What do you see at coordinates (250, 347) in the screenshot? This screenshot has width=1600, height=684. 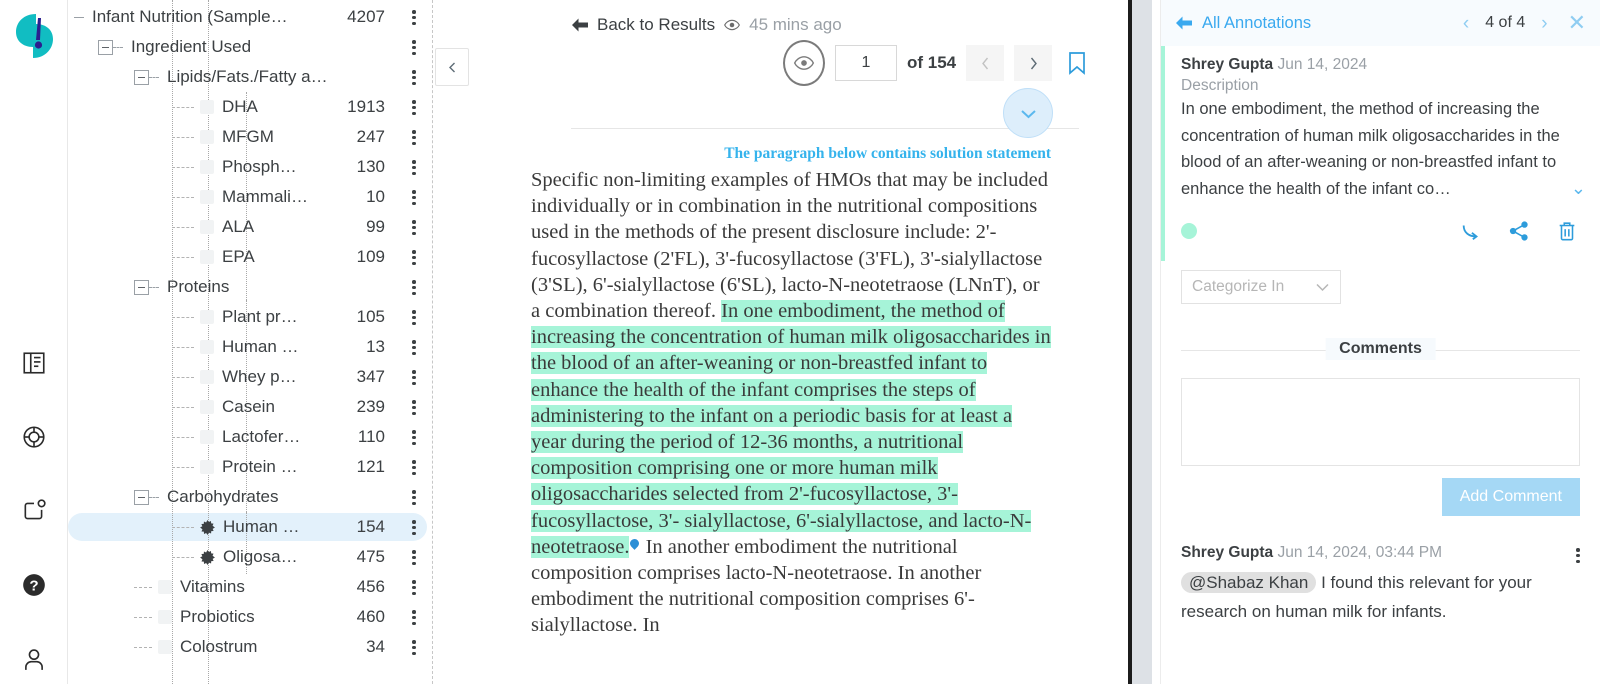 I see `tree-row: Human … 13` at bounding box center [250, 347].